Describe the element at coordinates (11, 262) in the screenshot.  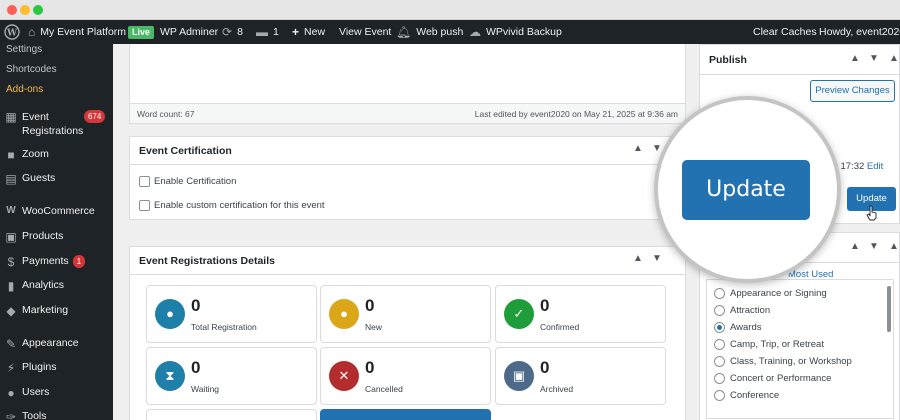
I see `dollar-icon: $` at that location.